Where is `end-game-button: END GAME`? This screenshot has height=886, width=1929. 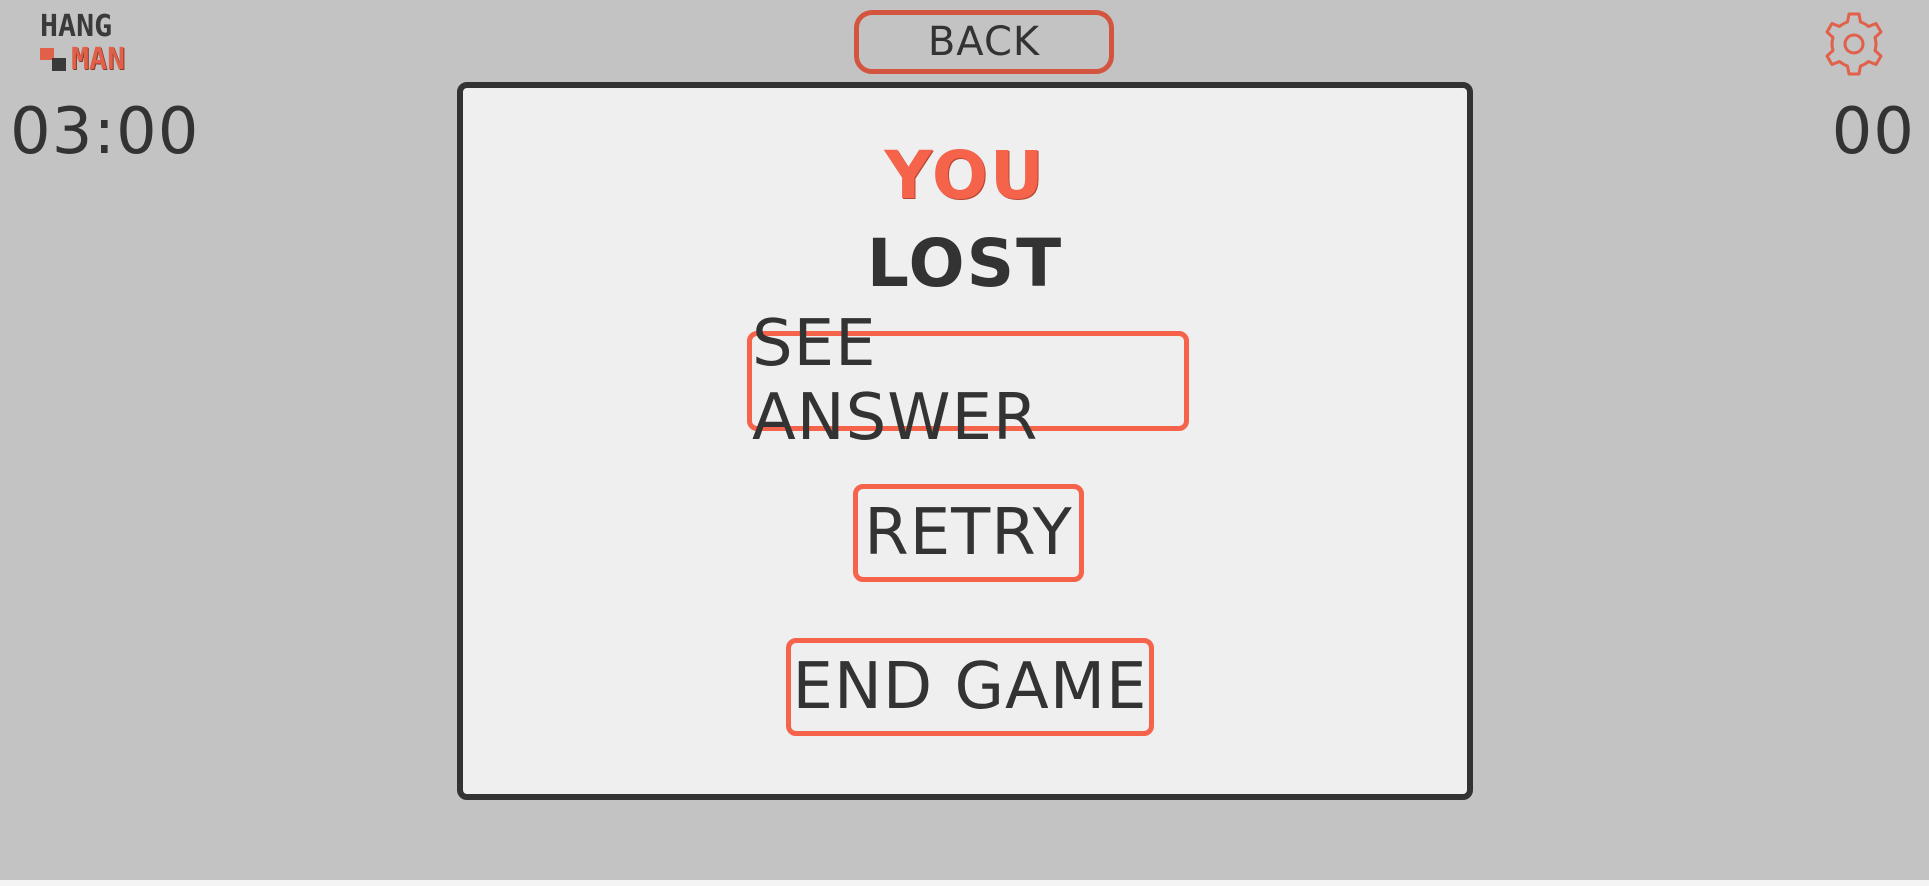
end-game-button: END GAME is located at coordinates (970, 687).